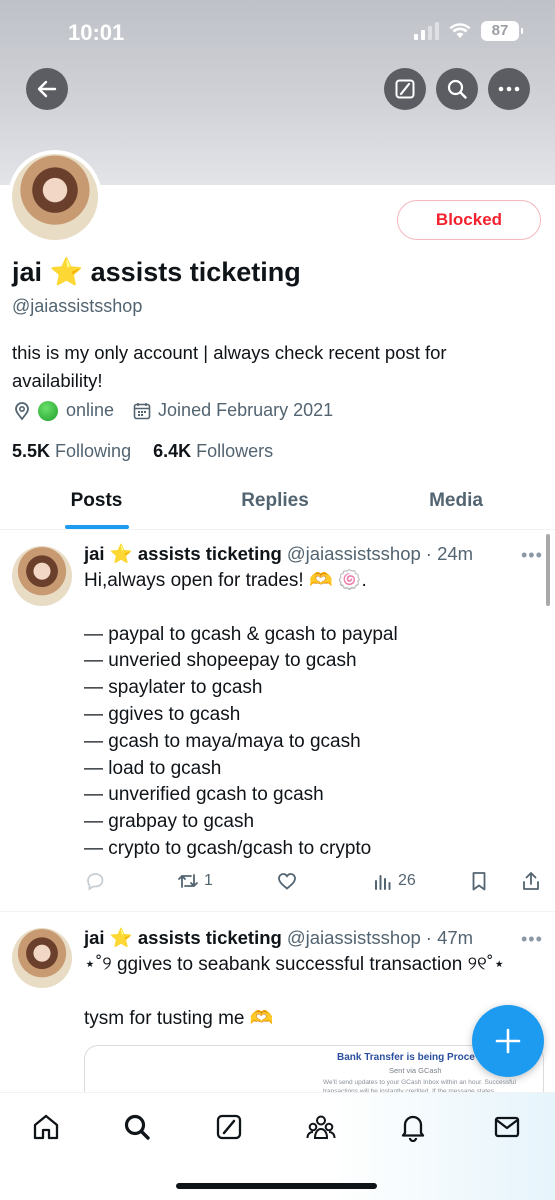  I want to click on like-button, so click(287, 881).